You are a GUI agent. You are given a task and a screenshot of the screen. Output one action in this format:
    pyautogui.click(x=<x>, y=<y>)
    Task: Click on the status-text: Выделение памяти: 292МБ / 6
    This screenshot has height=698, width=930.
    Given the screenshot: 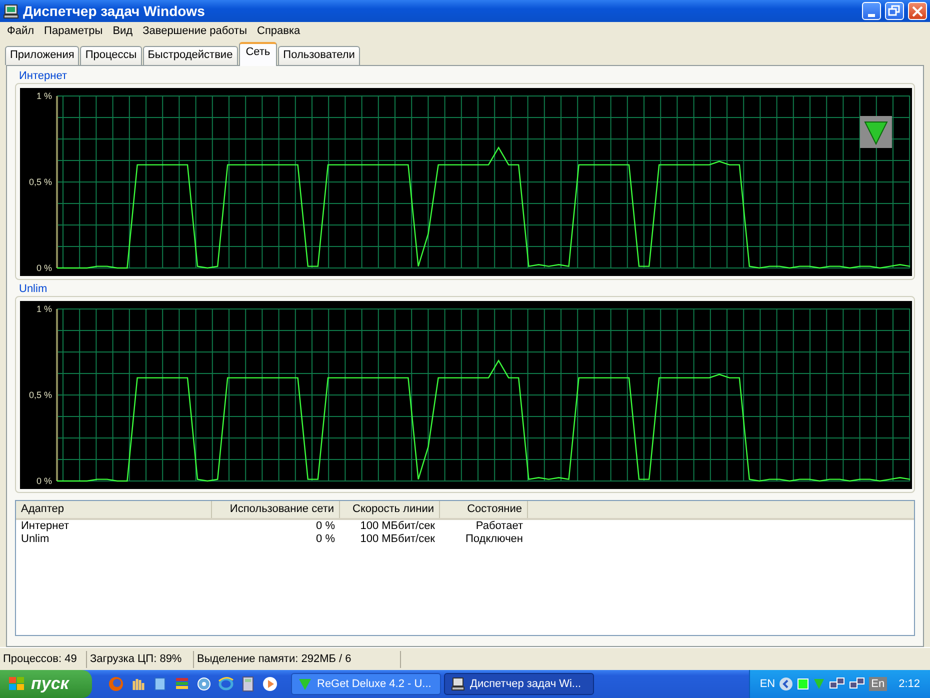 What is the action you would take?
    pyautogui.click(x=297, y=659)
    